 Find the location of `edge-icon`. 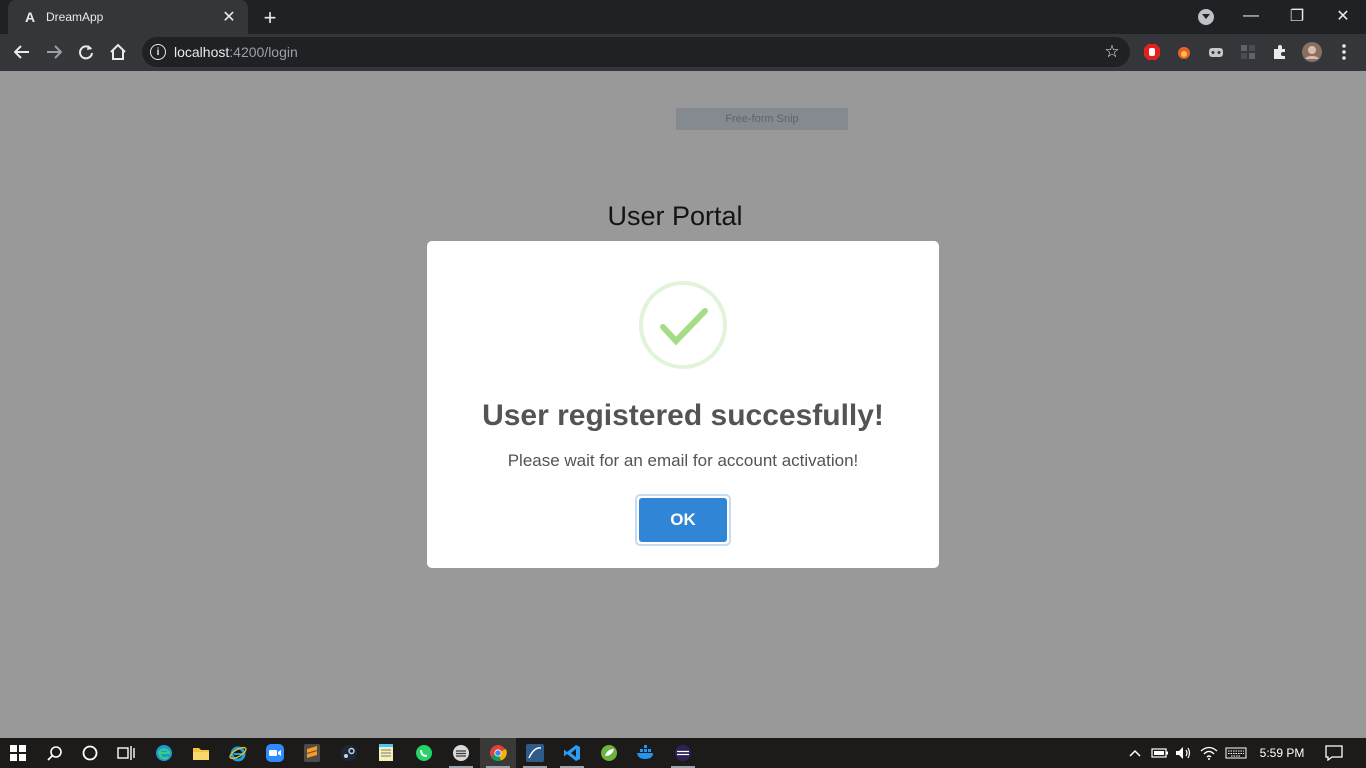

edge-icon is located at coordinates (164, 753).